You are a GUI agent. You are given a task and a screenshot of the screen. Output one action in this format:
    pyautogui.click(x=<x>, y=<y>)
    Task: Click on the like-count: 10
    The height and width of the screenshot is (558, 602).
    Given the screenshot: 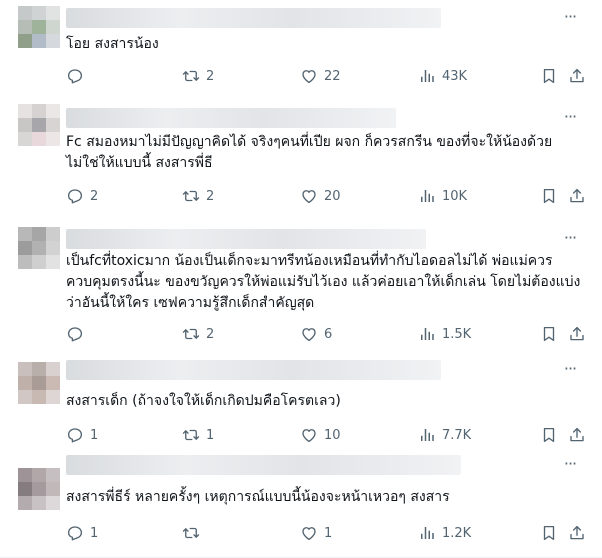 What is the action you would take?
    pyautogui.click(x=332, y=435)
    